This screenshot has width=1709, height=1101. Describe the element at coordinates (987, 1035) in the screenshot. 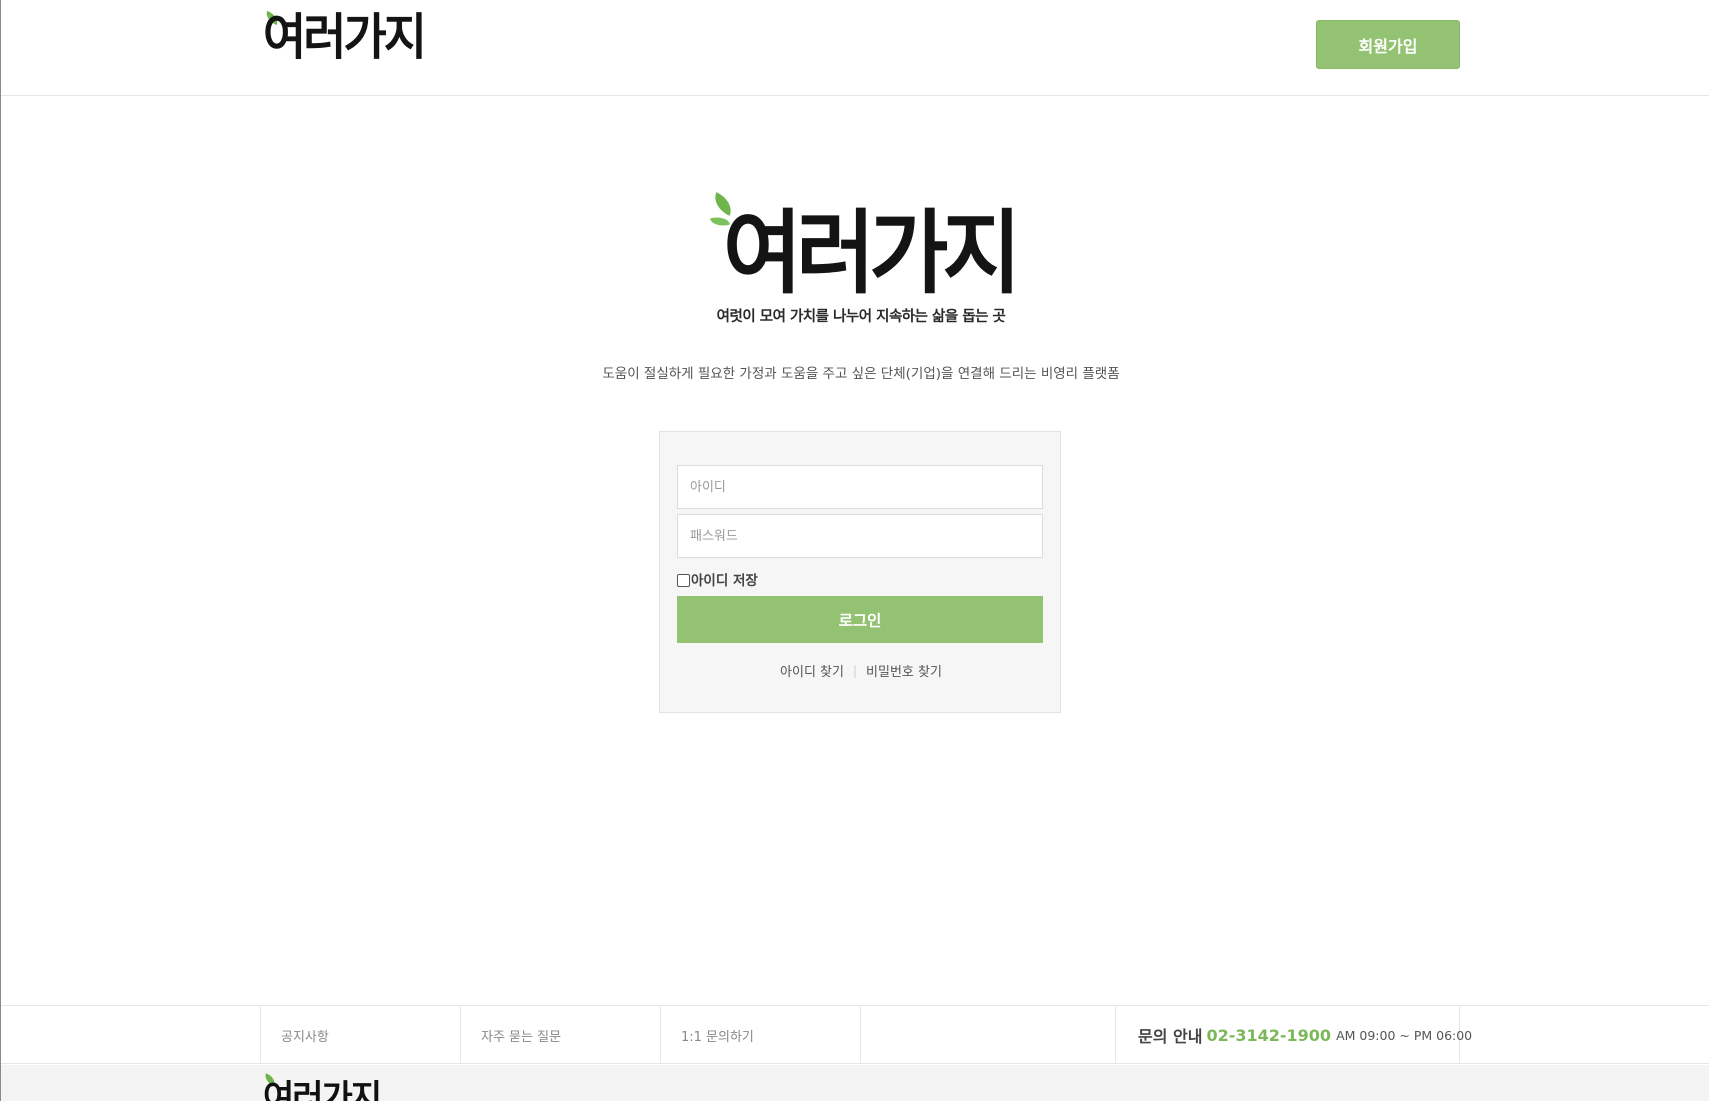

I see `footer-empty-cell` at that location.